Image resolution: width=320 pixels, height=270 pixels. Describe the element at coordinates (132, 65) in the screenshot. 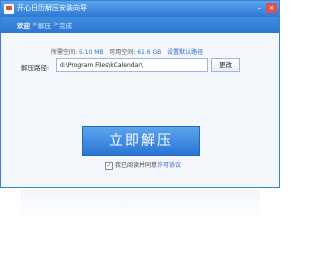

I see `extract-path-input` at that location.